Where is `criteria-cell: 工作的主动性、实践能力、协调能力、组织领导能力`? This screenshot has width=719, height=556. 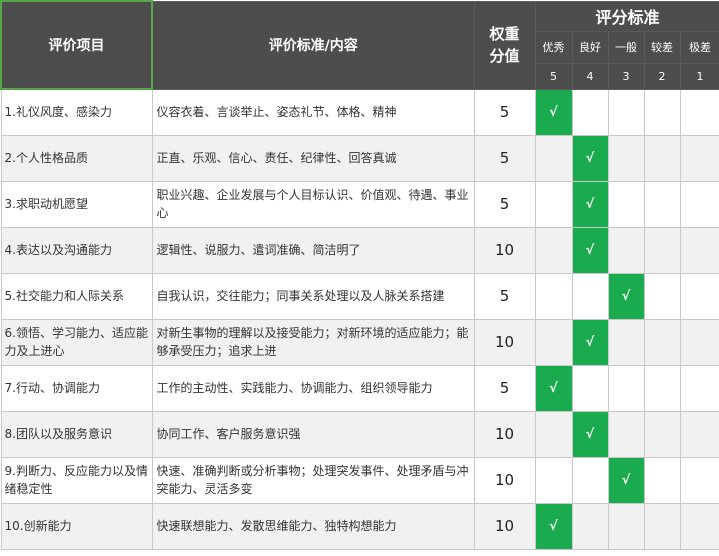
criteria-cell: 工作的主动性、实践能力、协调能力、组织领导能力 is located at coordinates (313, 388).